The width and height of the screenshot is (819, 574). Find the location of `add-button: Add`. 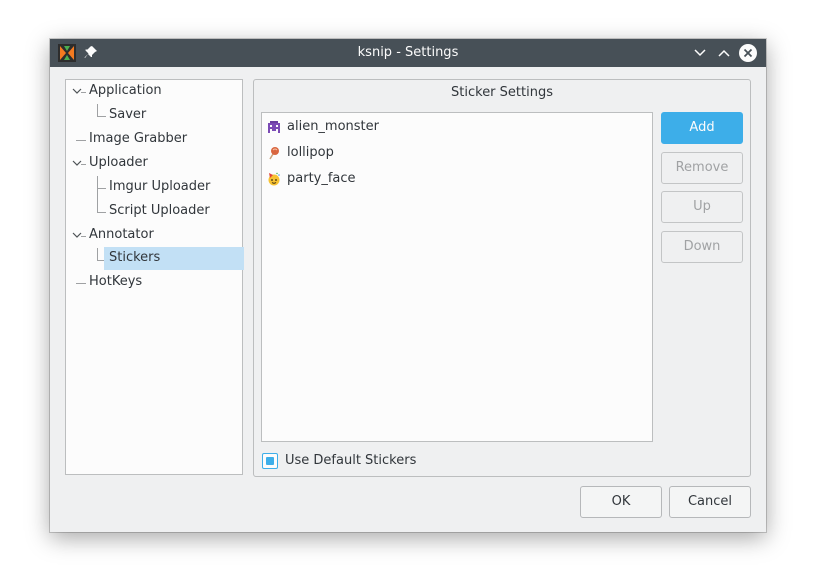

add-button: Add is located at coordinates (702, 128).